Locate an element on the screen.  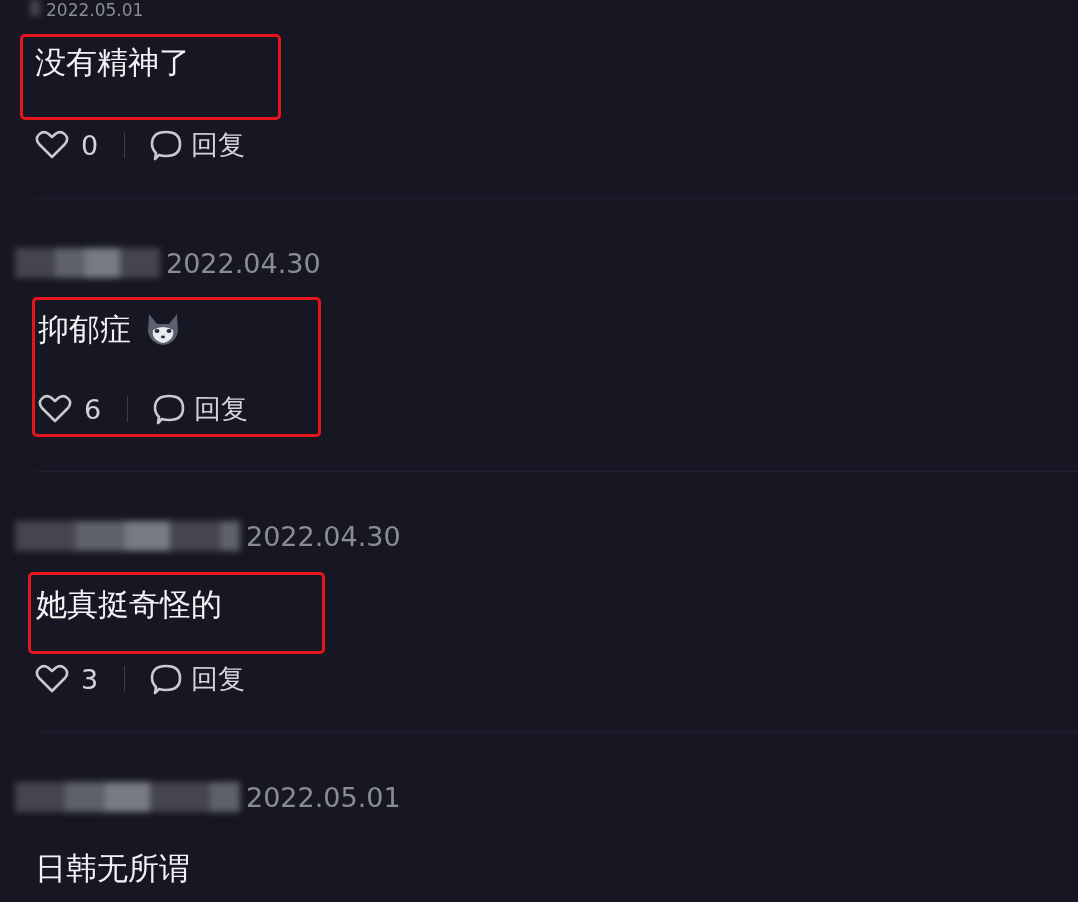
like-count: 0 is located at coordinates (90, 145).